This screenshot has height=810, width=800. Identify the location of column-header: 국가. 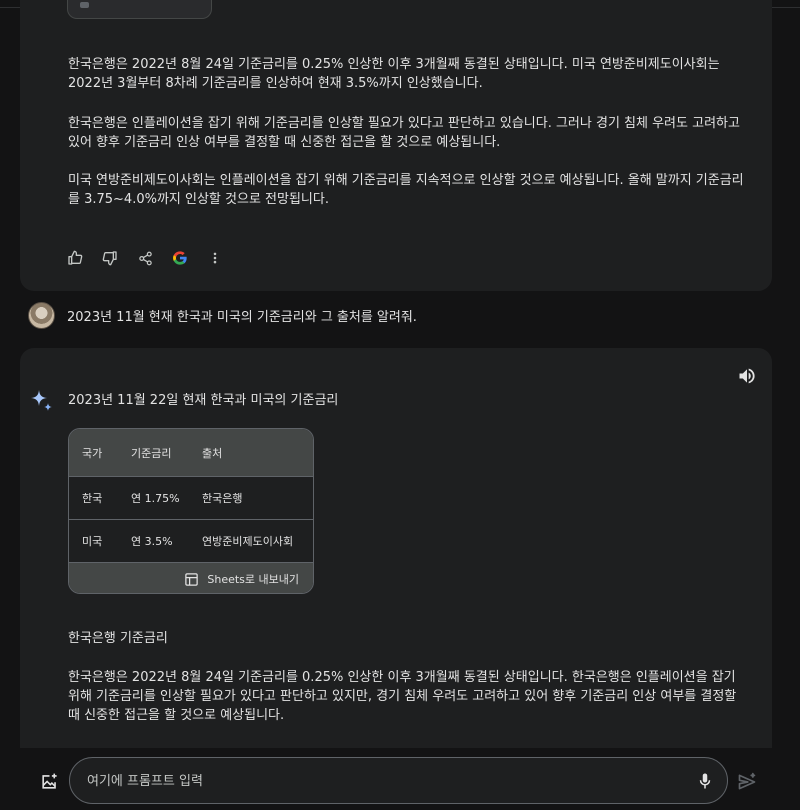
(92, 453).